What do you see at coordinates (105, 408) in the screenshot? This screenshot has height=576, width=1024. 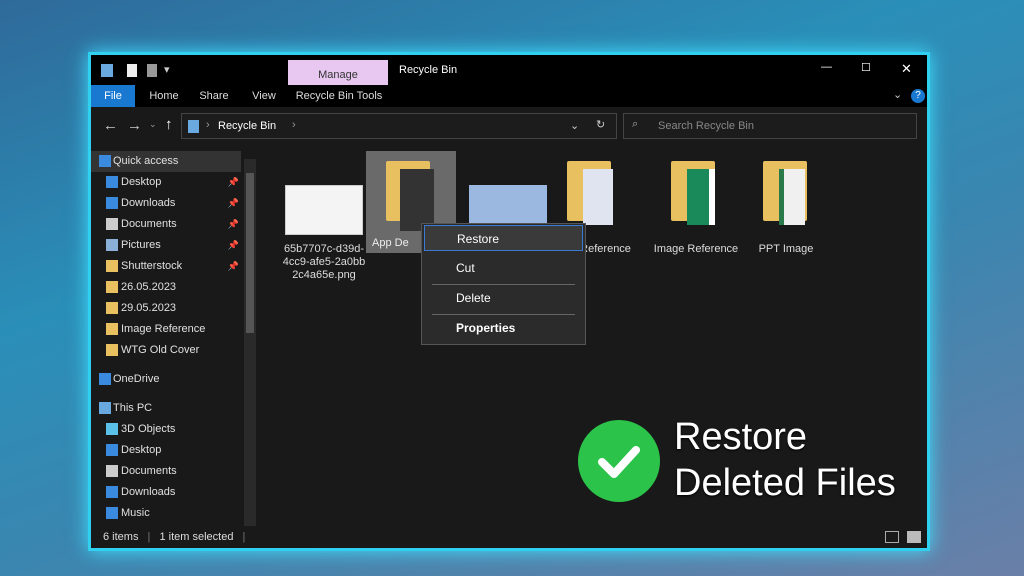 I see `computer-icon` at bounding box center [105, 408].